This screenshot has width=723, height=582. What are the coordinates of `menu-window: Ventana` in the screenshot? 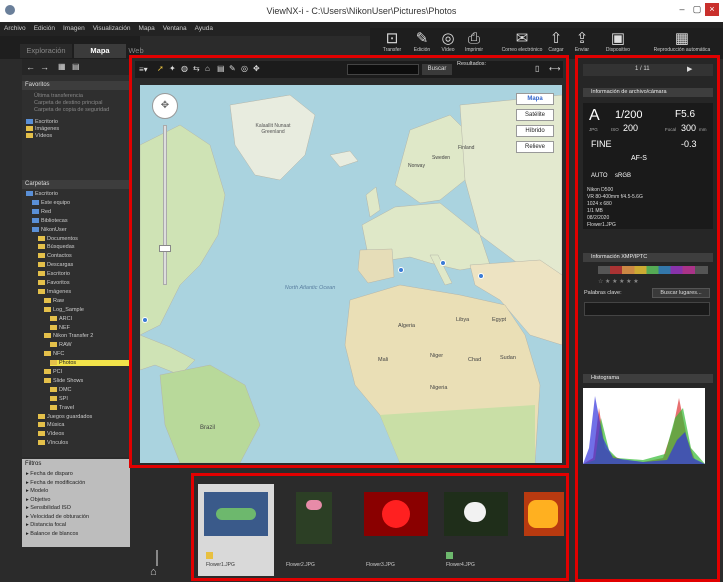 It's located at (175, 27).